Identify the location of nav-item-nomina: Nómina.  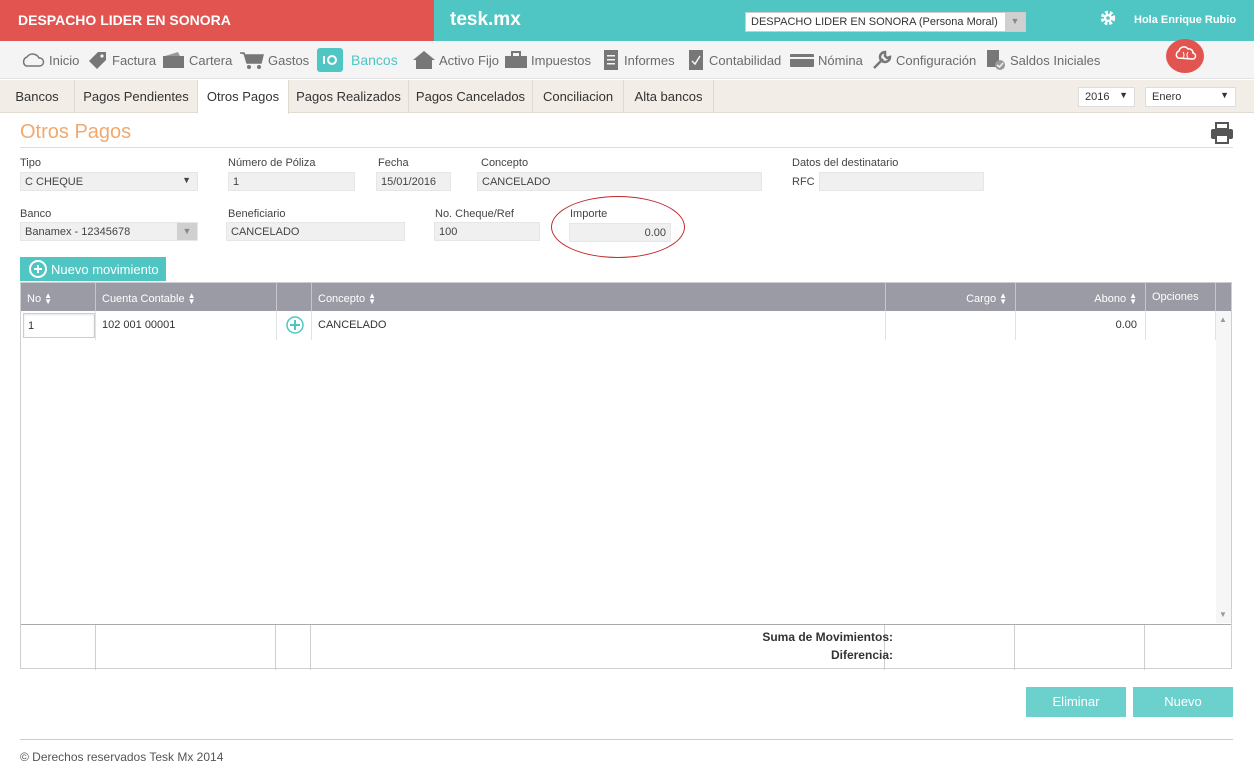
(826, 60).